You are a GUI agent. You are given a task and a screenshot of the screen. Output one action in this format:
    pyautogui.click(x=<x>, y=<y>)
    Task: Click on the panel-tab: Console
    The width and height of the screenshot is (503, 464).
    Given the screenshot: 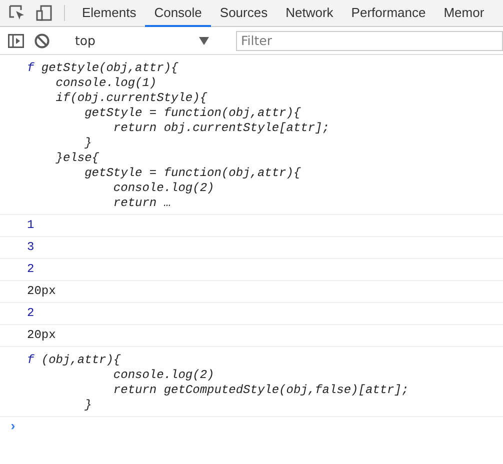 What is the action you would take?
    pyautogui.click(x=178, y=13)
    